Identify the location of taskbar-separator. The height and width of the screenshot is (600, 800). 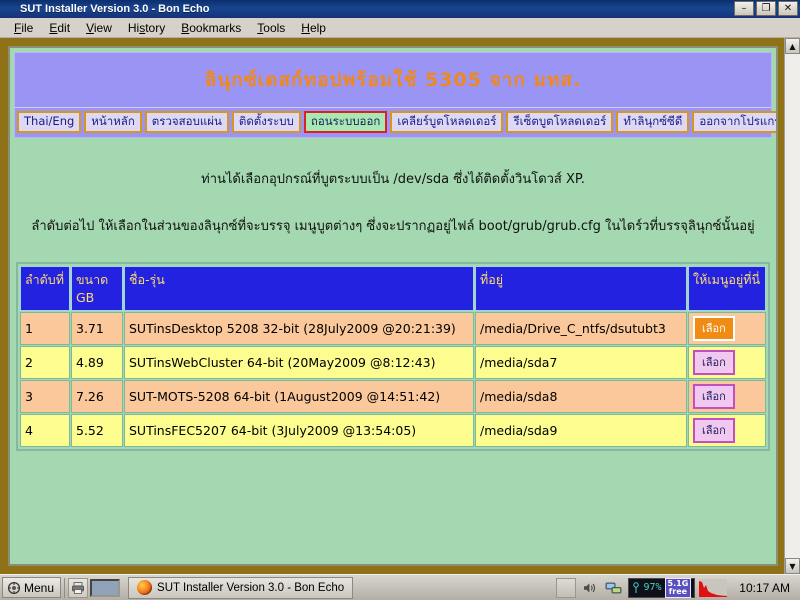
(65, 587).